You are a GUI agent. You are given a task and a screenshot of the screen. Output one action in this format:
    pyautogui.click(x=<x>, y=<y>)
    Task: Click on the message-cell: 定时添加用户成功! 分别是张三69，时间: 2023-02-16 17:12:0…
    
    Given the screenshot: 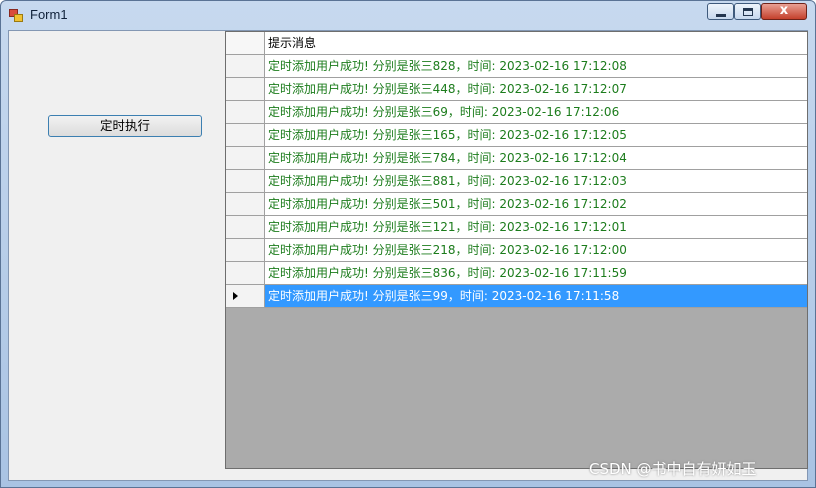 What is the action you would take?
    pyautogui.click(x=536, y=112)
    